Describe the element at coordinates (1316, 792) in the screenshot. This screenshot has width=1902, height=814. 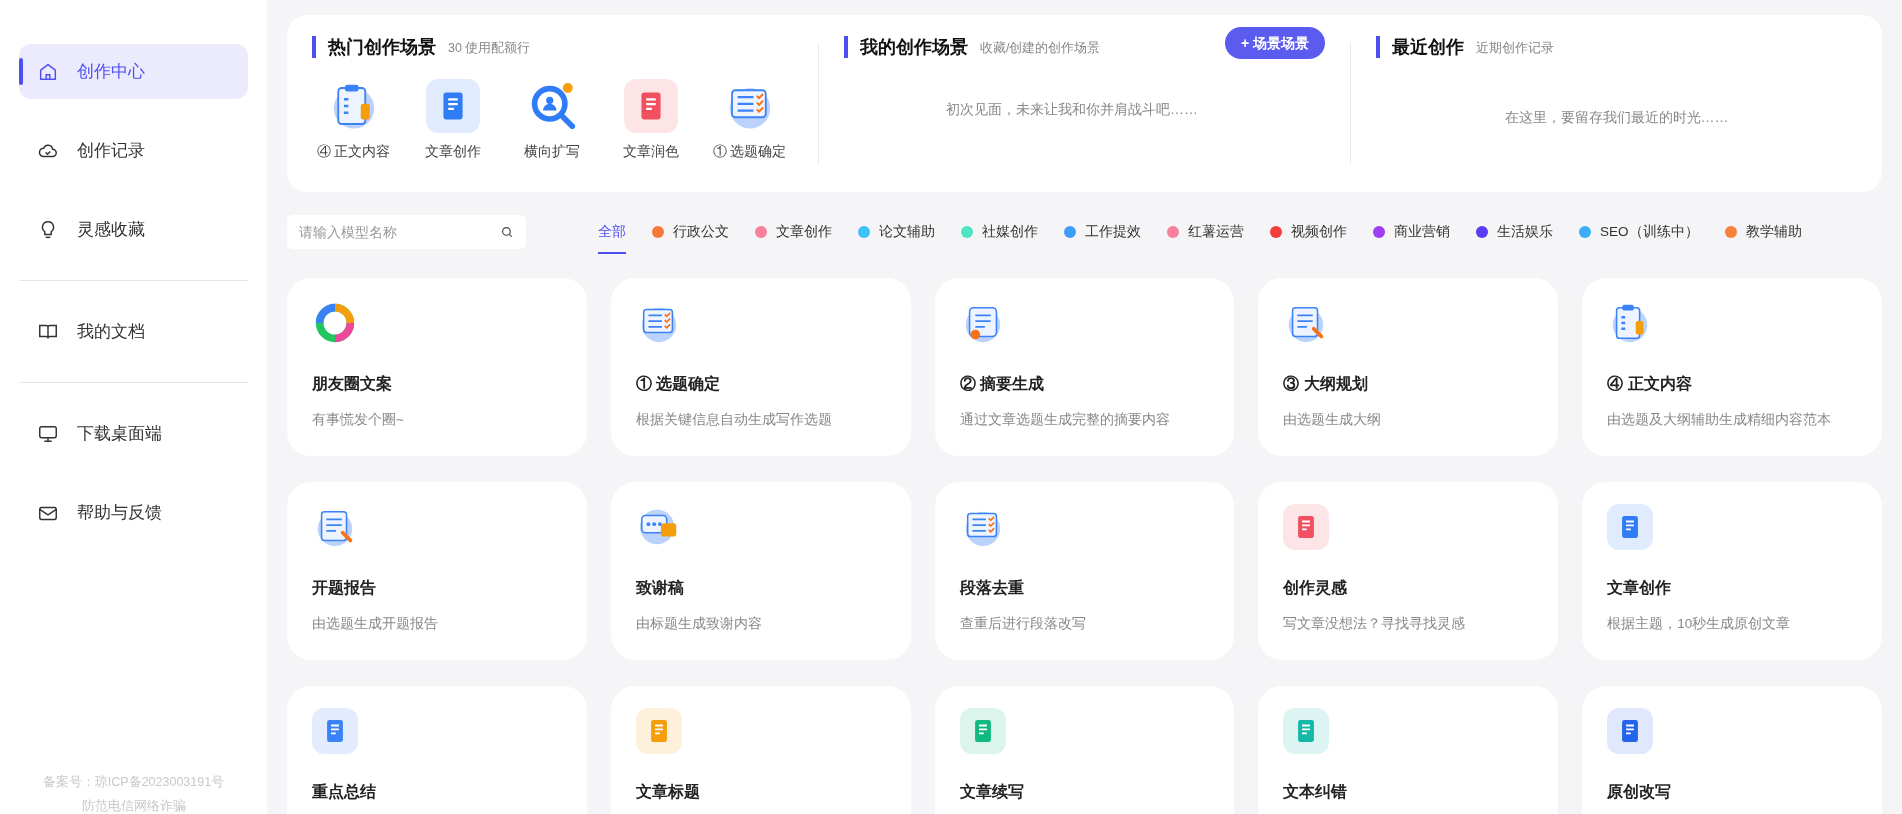
I see `card-title: 文本纠错` at that location.